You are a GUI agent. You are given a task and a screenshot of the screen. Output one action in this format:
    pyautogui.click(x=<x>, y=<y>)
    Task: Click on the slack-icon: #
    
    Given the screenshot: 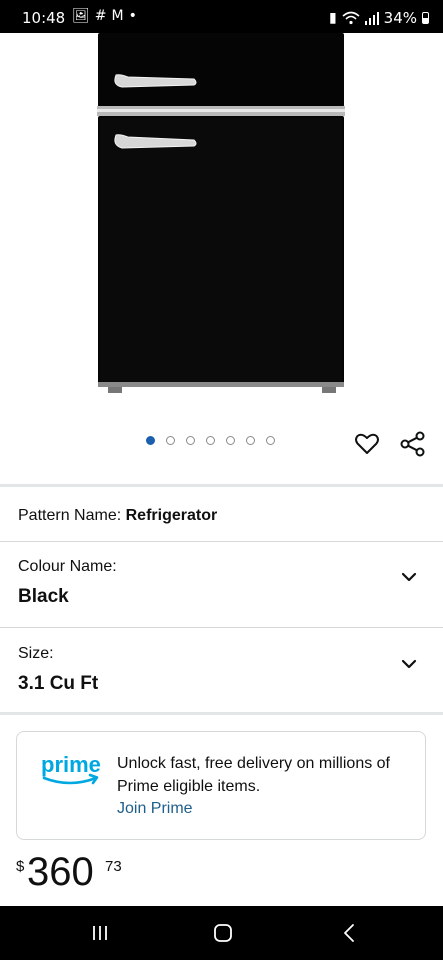 What is the action you would take?
    pyautogui.click(x=100, y=16)
    